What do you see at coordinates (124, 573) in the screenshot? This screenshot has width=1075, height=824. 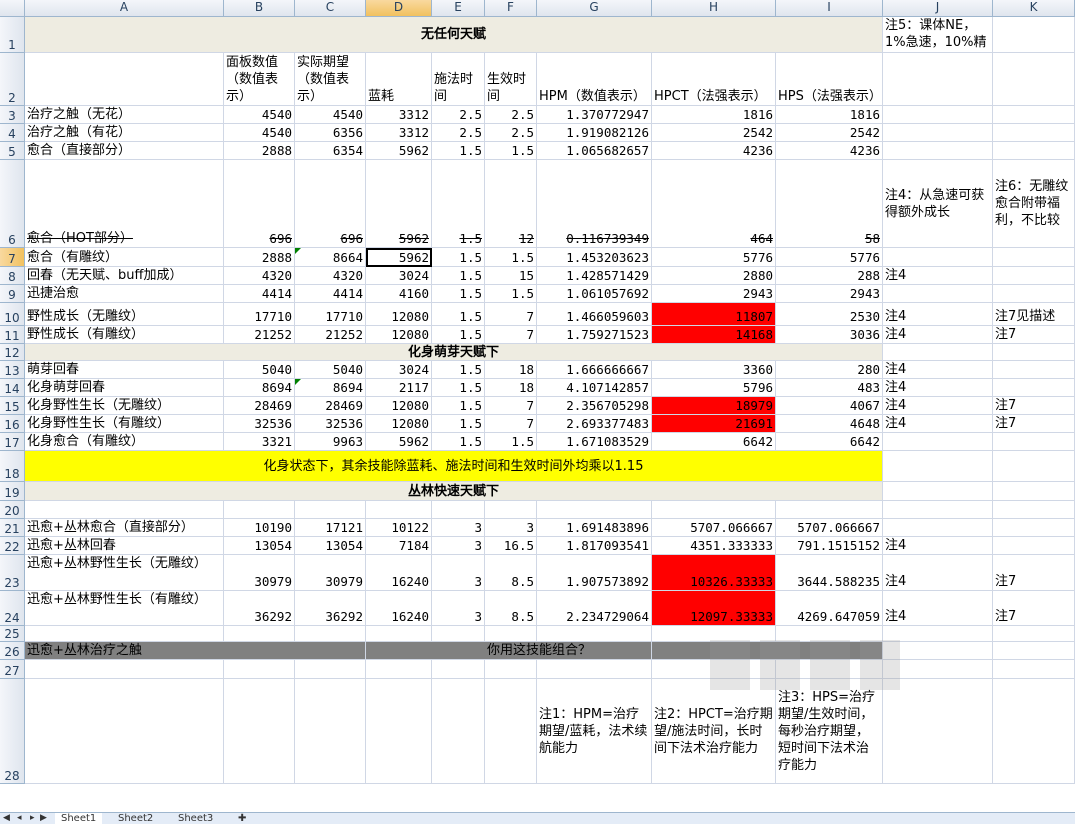 I see `row-label-23: 迅愈+丛林野性生长（无雕纹）` at bounding box center [124, 573].